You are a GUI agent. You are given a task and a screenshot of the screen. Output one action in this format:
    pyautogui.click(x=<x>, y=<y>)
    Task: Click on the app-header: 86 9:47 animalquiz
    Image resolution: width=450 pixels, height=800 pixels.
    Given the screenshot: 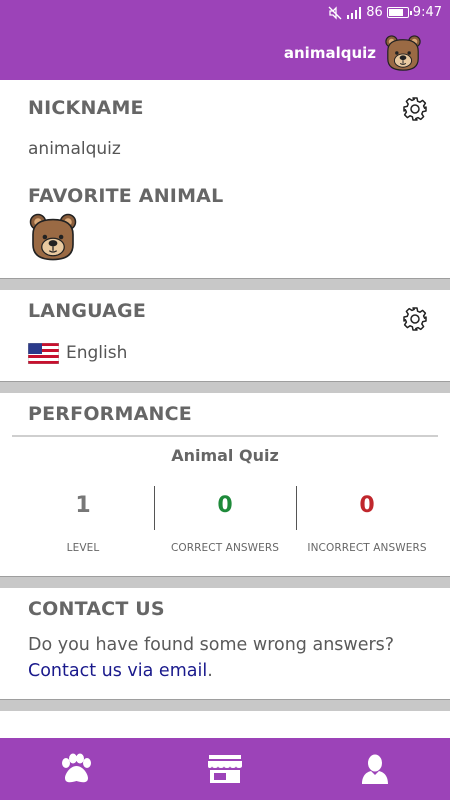 What is the action you would take?
    pyautogui.click(x=225, y=40)
    